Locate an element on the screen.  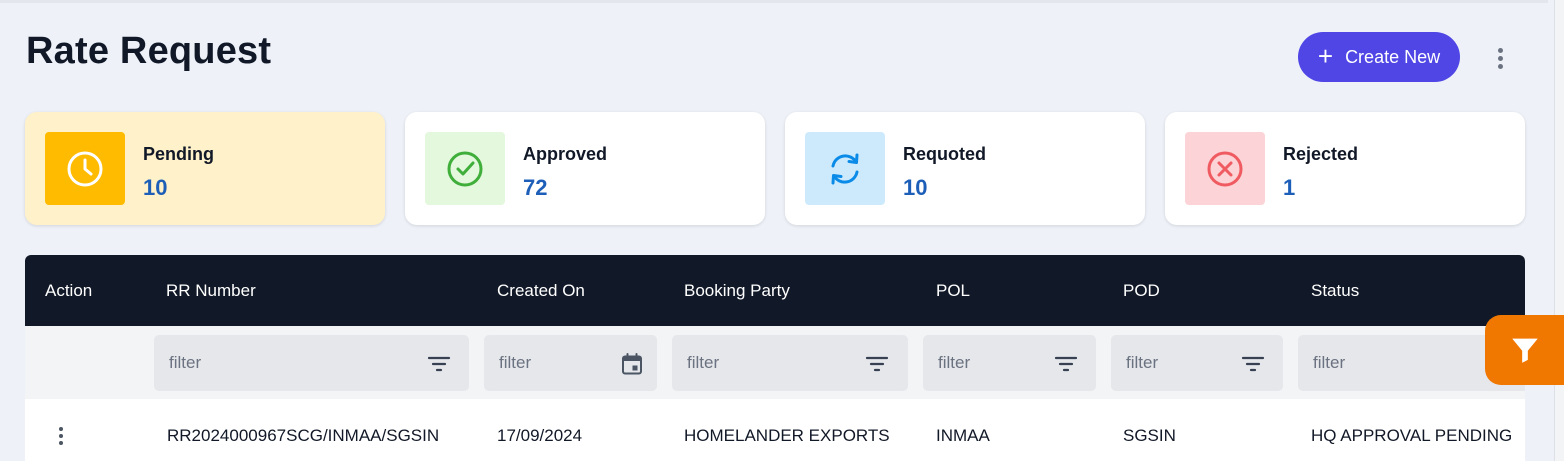
stat-label: Requoted is located at coordinates (944, 154).